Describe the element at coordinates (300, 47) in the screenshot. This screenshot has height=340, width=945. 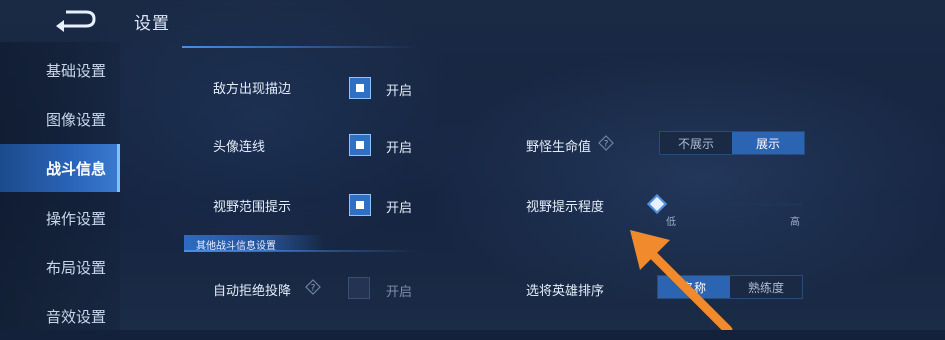
I see `section-divider` at that location.